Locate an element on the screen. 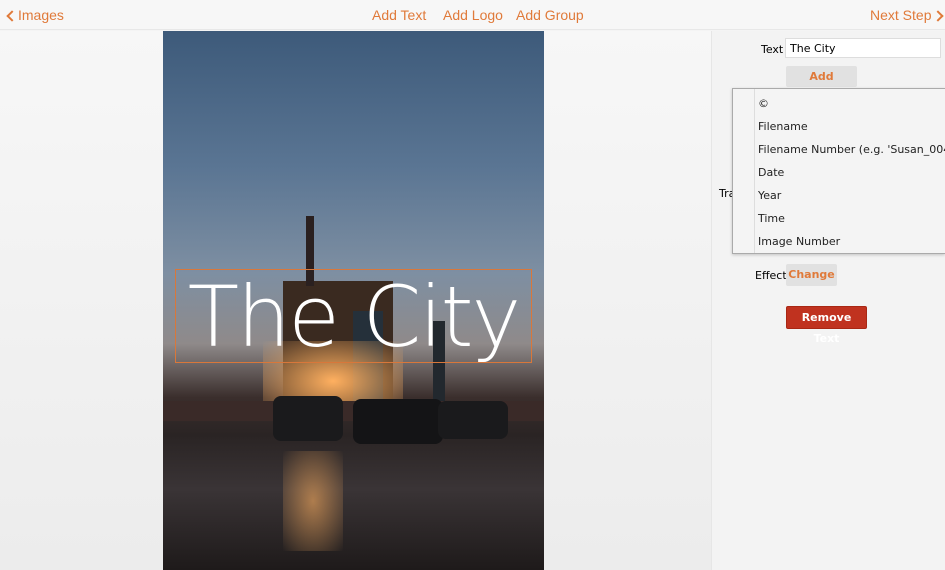  change-effect-button: Change is located at coordinates (811, 275).